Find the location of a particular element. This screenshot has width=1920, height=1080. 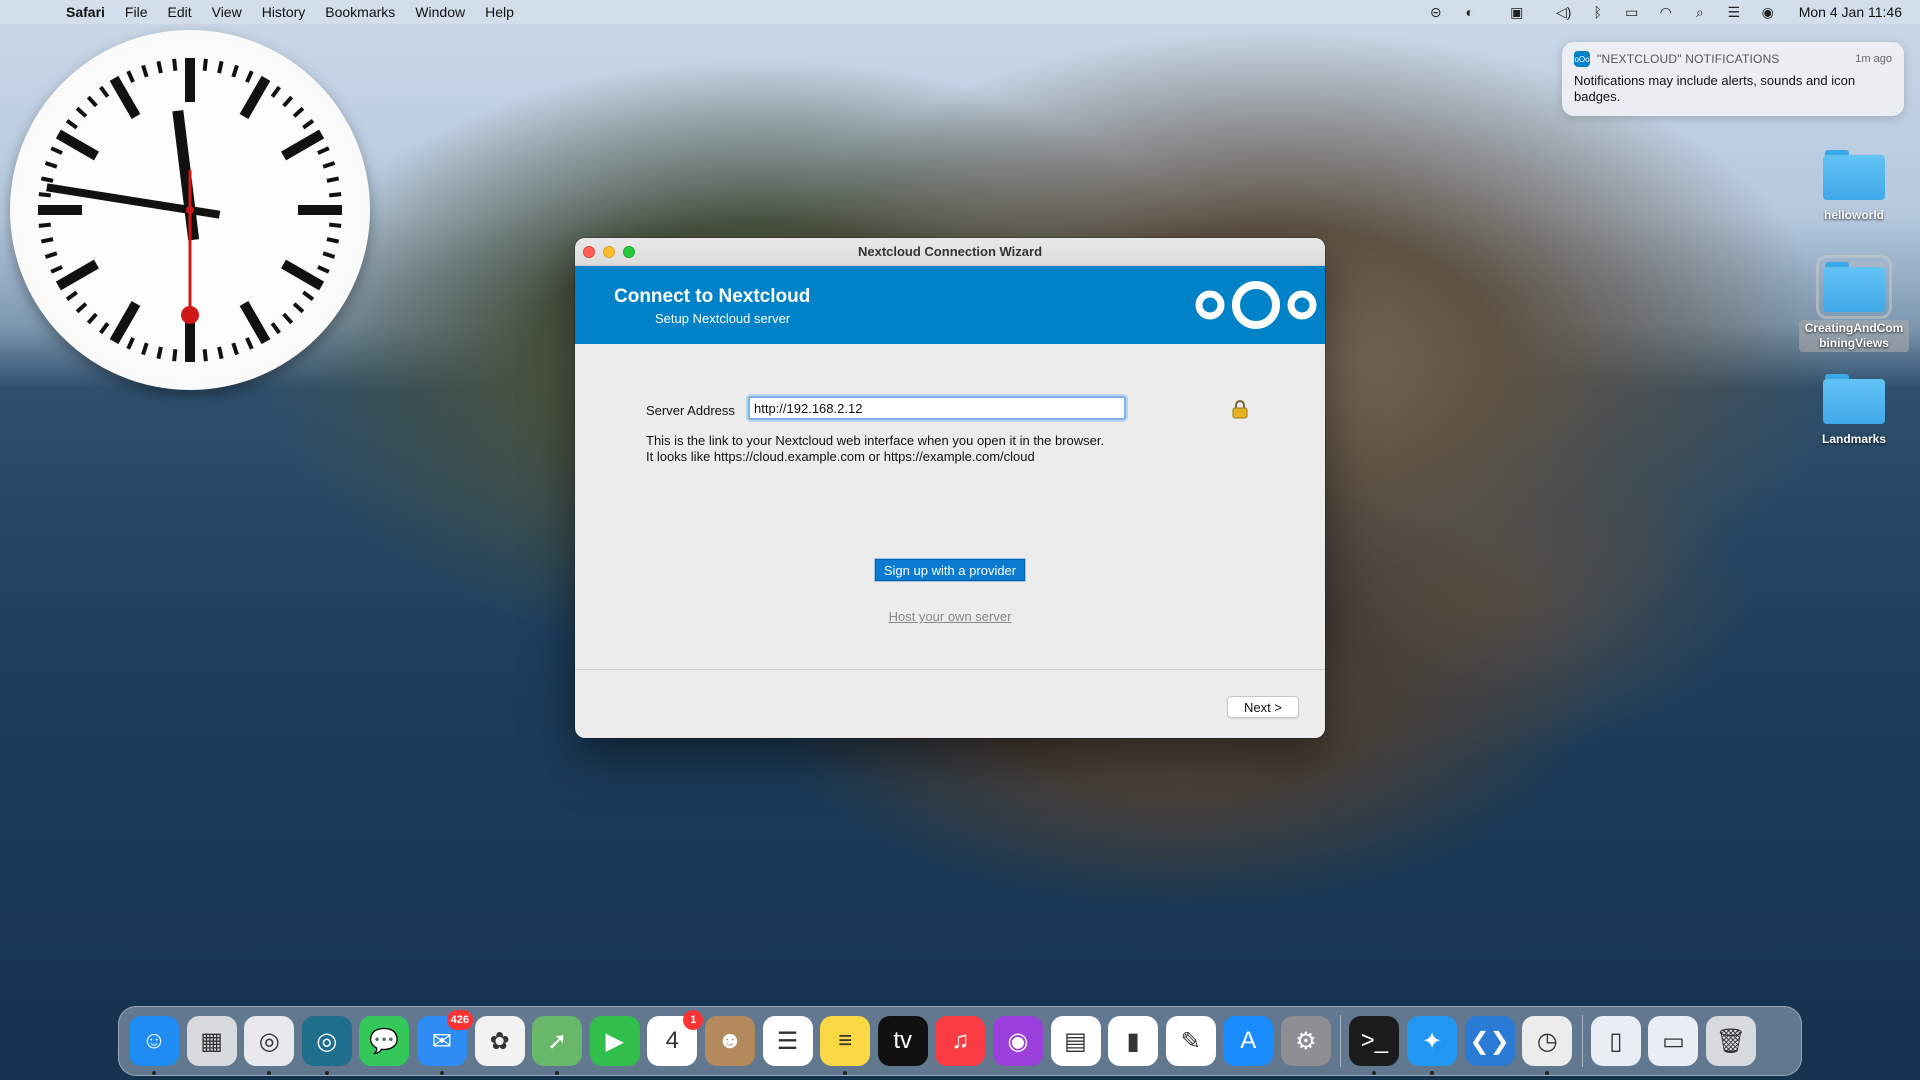

dock-music-icon: ♫ is located at coordinates (960, 1041).